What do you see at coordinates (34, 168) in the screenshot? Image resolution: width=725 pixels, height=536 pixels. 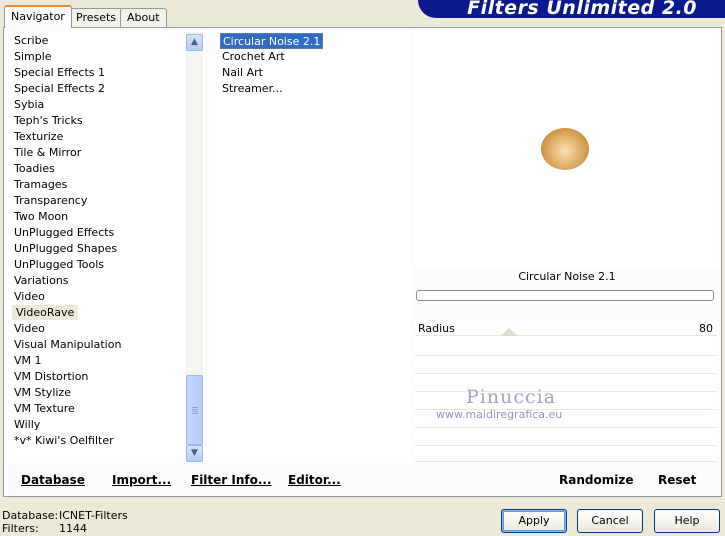 I see `category-item: Toadies` at bounding box center [34, 168].